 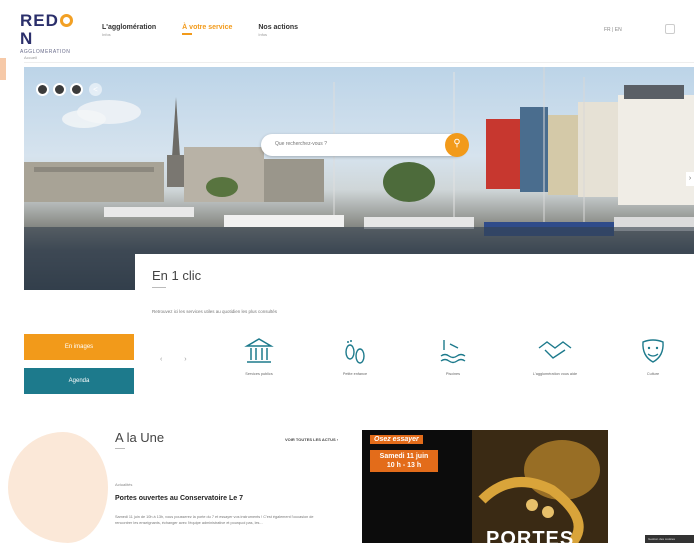 What do you see at coordinates (355, 374) in the screenshot?
I see `shortcut-label: Petite enfance` at bounding box center [355, 374].